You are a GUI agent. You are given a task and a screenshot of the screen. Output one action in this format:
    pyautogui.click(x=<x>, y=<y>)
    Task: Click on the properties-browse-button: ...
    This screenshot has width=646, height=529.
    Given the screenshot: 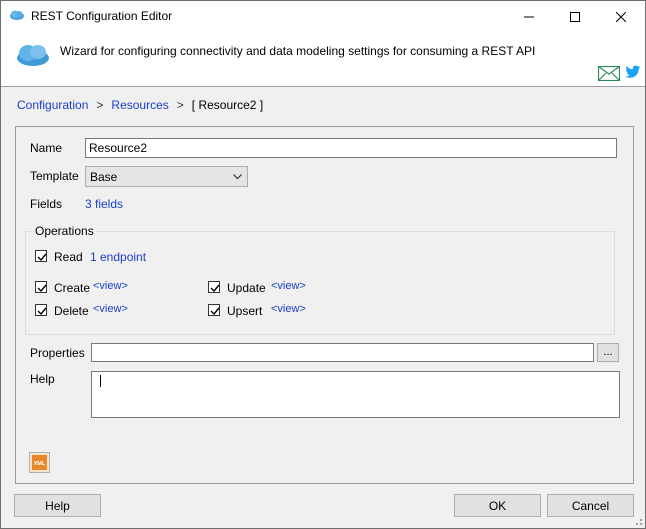 What is the action you would take?
    pyautogui.click(x=608, y=352)
    